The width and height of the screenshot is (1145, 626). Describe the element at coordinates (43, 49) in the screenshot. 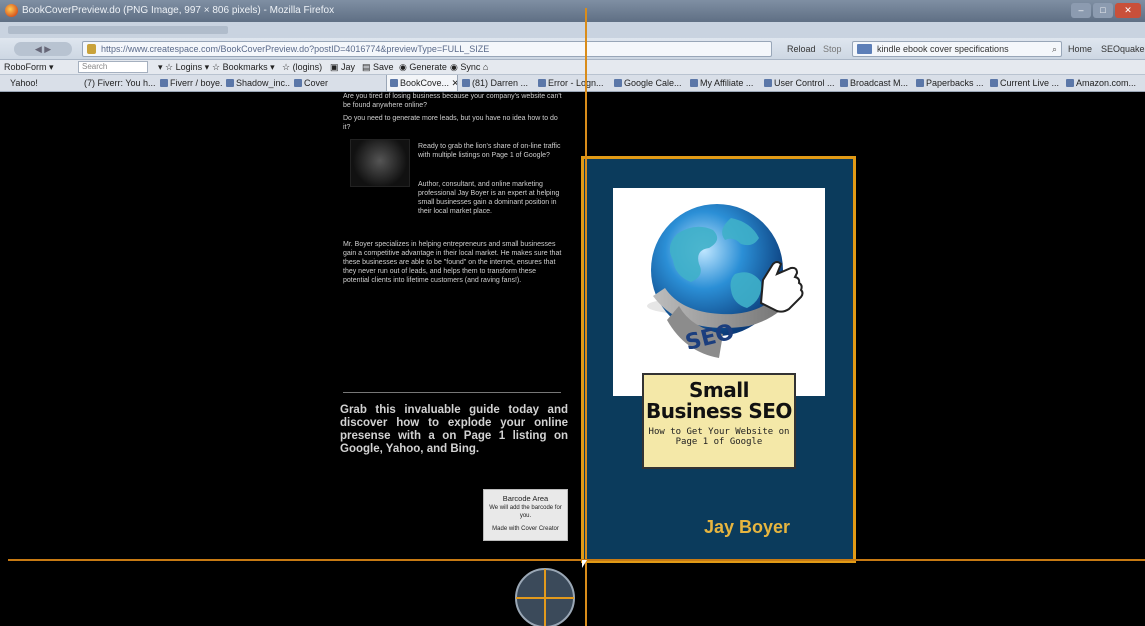

I see `back-forward-buttons: ◀ ▶` at that location.